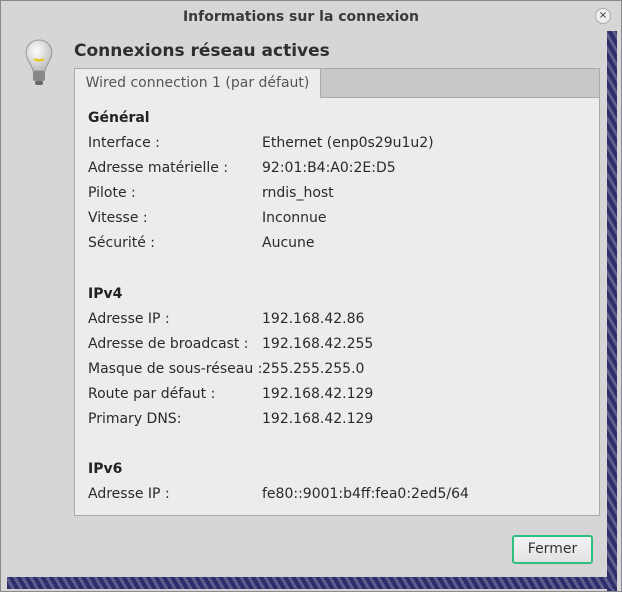 The width and height of the screenshot is (622, 592). Describe the element at coordinates (288, 243) in the screenshot. I see `info-value: Aucune` at that location.